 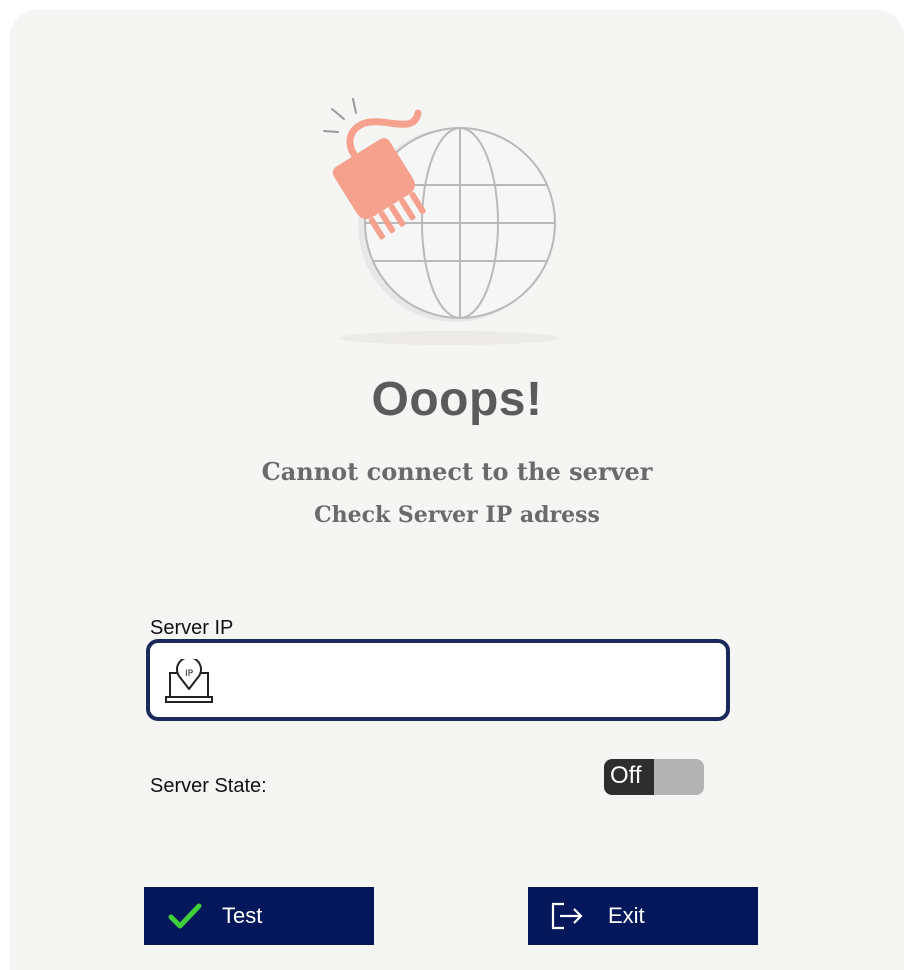 What do you see at coordinates (457, 515) in the screenshot?
I see `error-hint: Check Server IP adress` at bounding box center [457, 515].